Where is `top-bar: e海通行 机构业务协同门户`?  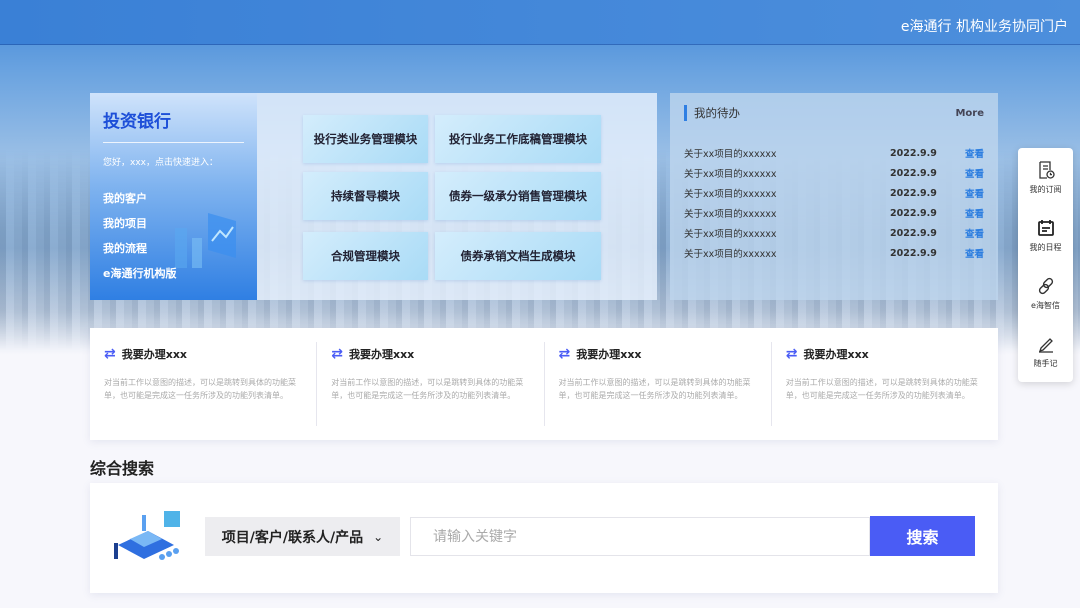
top-bar: e海通行 机构业务协同门户 is located at coordinates (540, 22).